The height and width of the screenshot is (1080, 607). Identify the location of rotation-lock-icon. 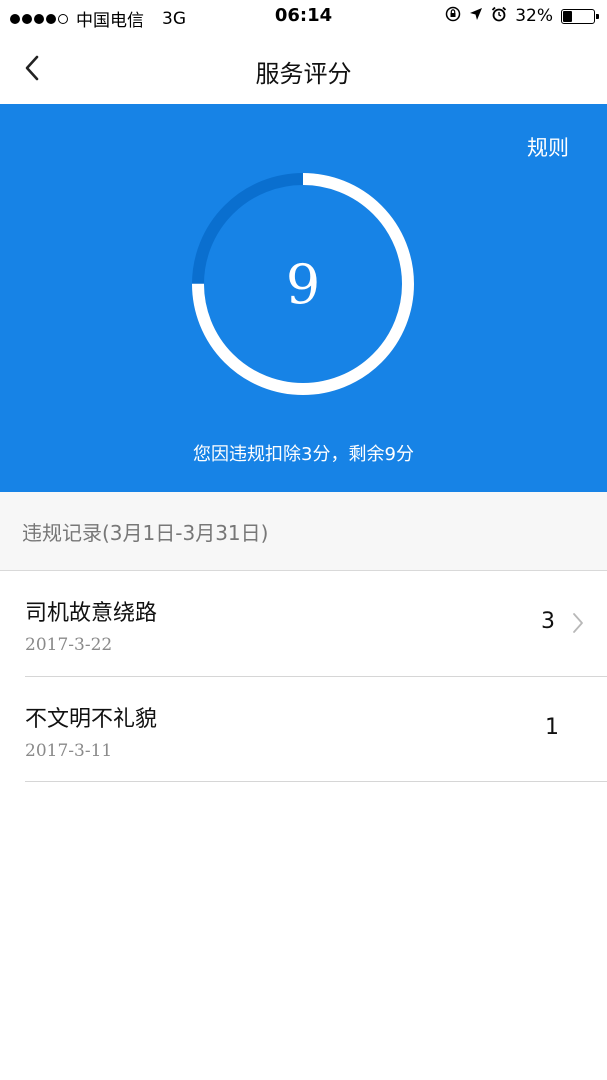
(453, 16).